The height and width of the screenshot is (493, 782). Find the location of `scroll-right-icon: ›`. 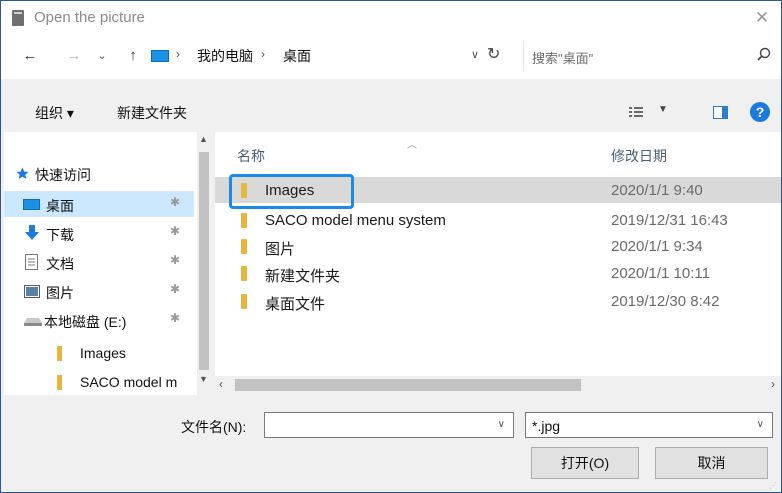

scroll-right-icon: › is located at coordinates (773, 384).